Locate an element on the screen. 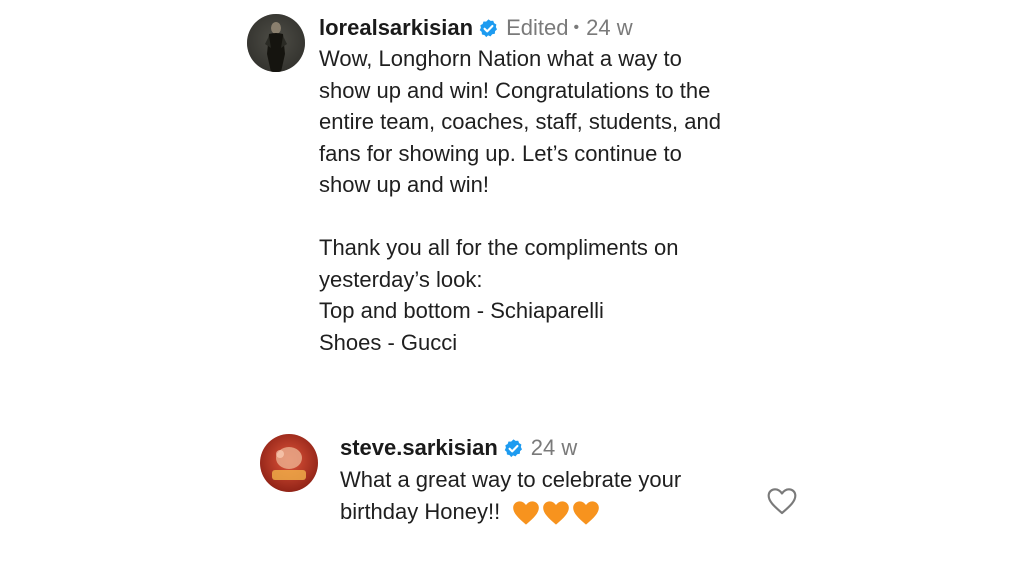 The width and height of the screenshot is (1024, 576). reply-username: steve.sarkisian is located at coordinates (419, 448).